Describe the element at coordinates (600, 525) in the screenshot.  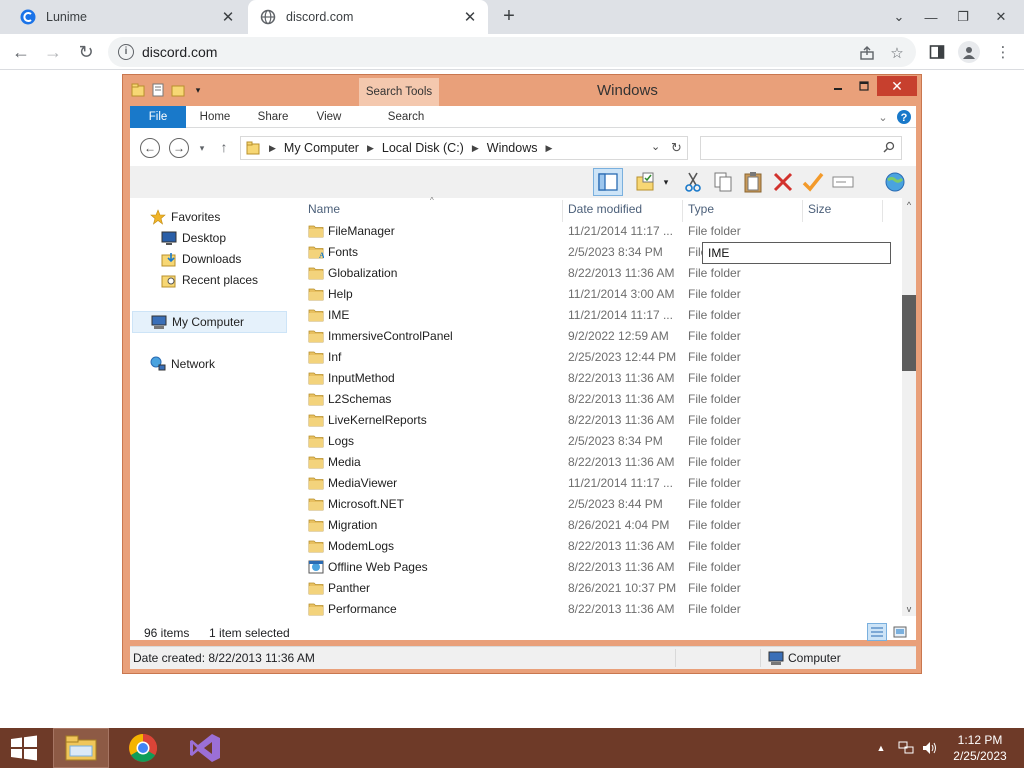
I see `file-row: Migration 8/26/2021 4:04 PM File folder` at that location.